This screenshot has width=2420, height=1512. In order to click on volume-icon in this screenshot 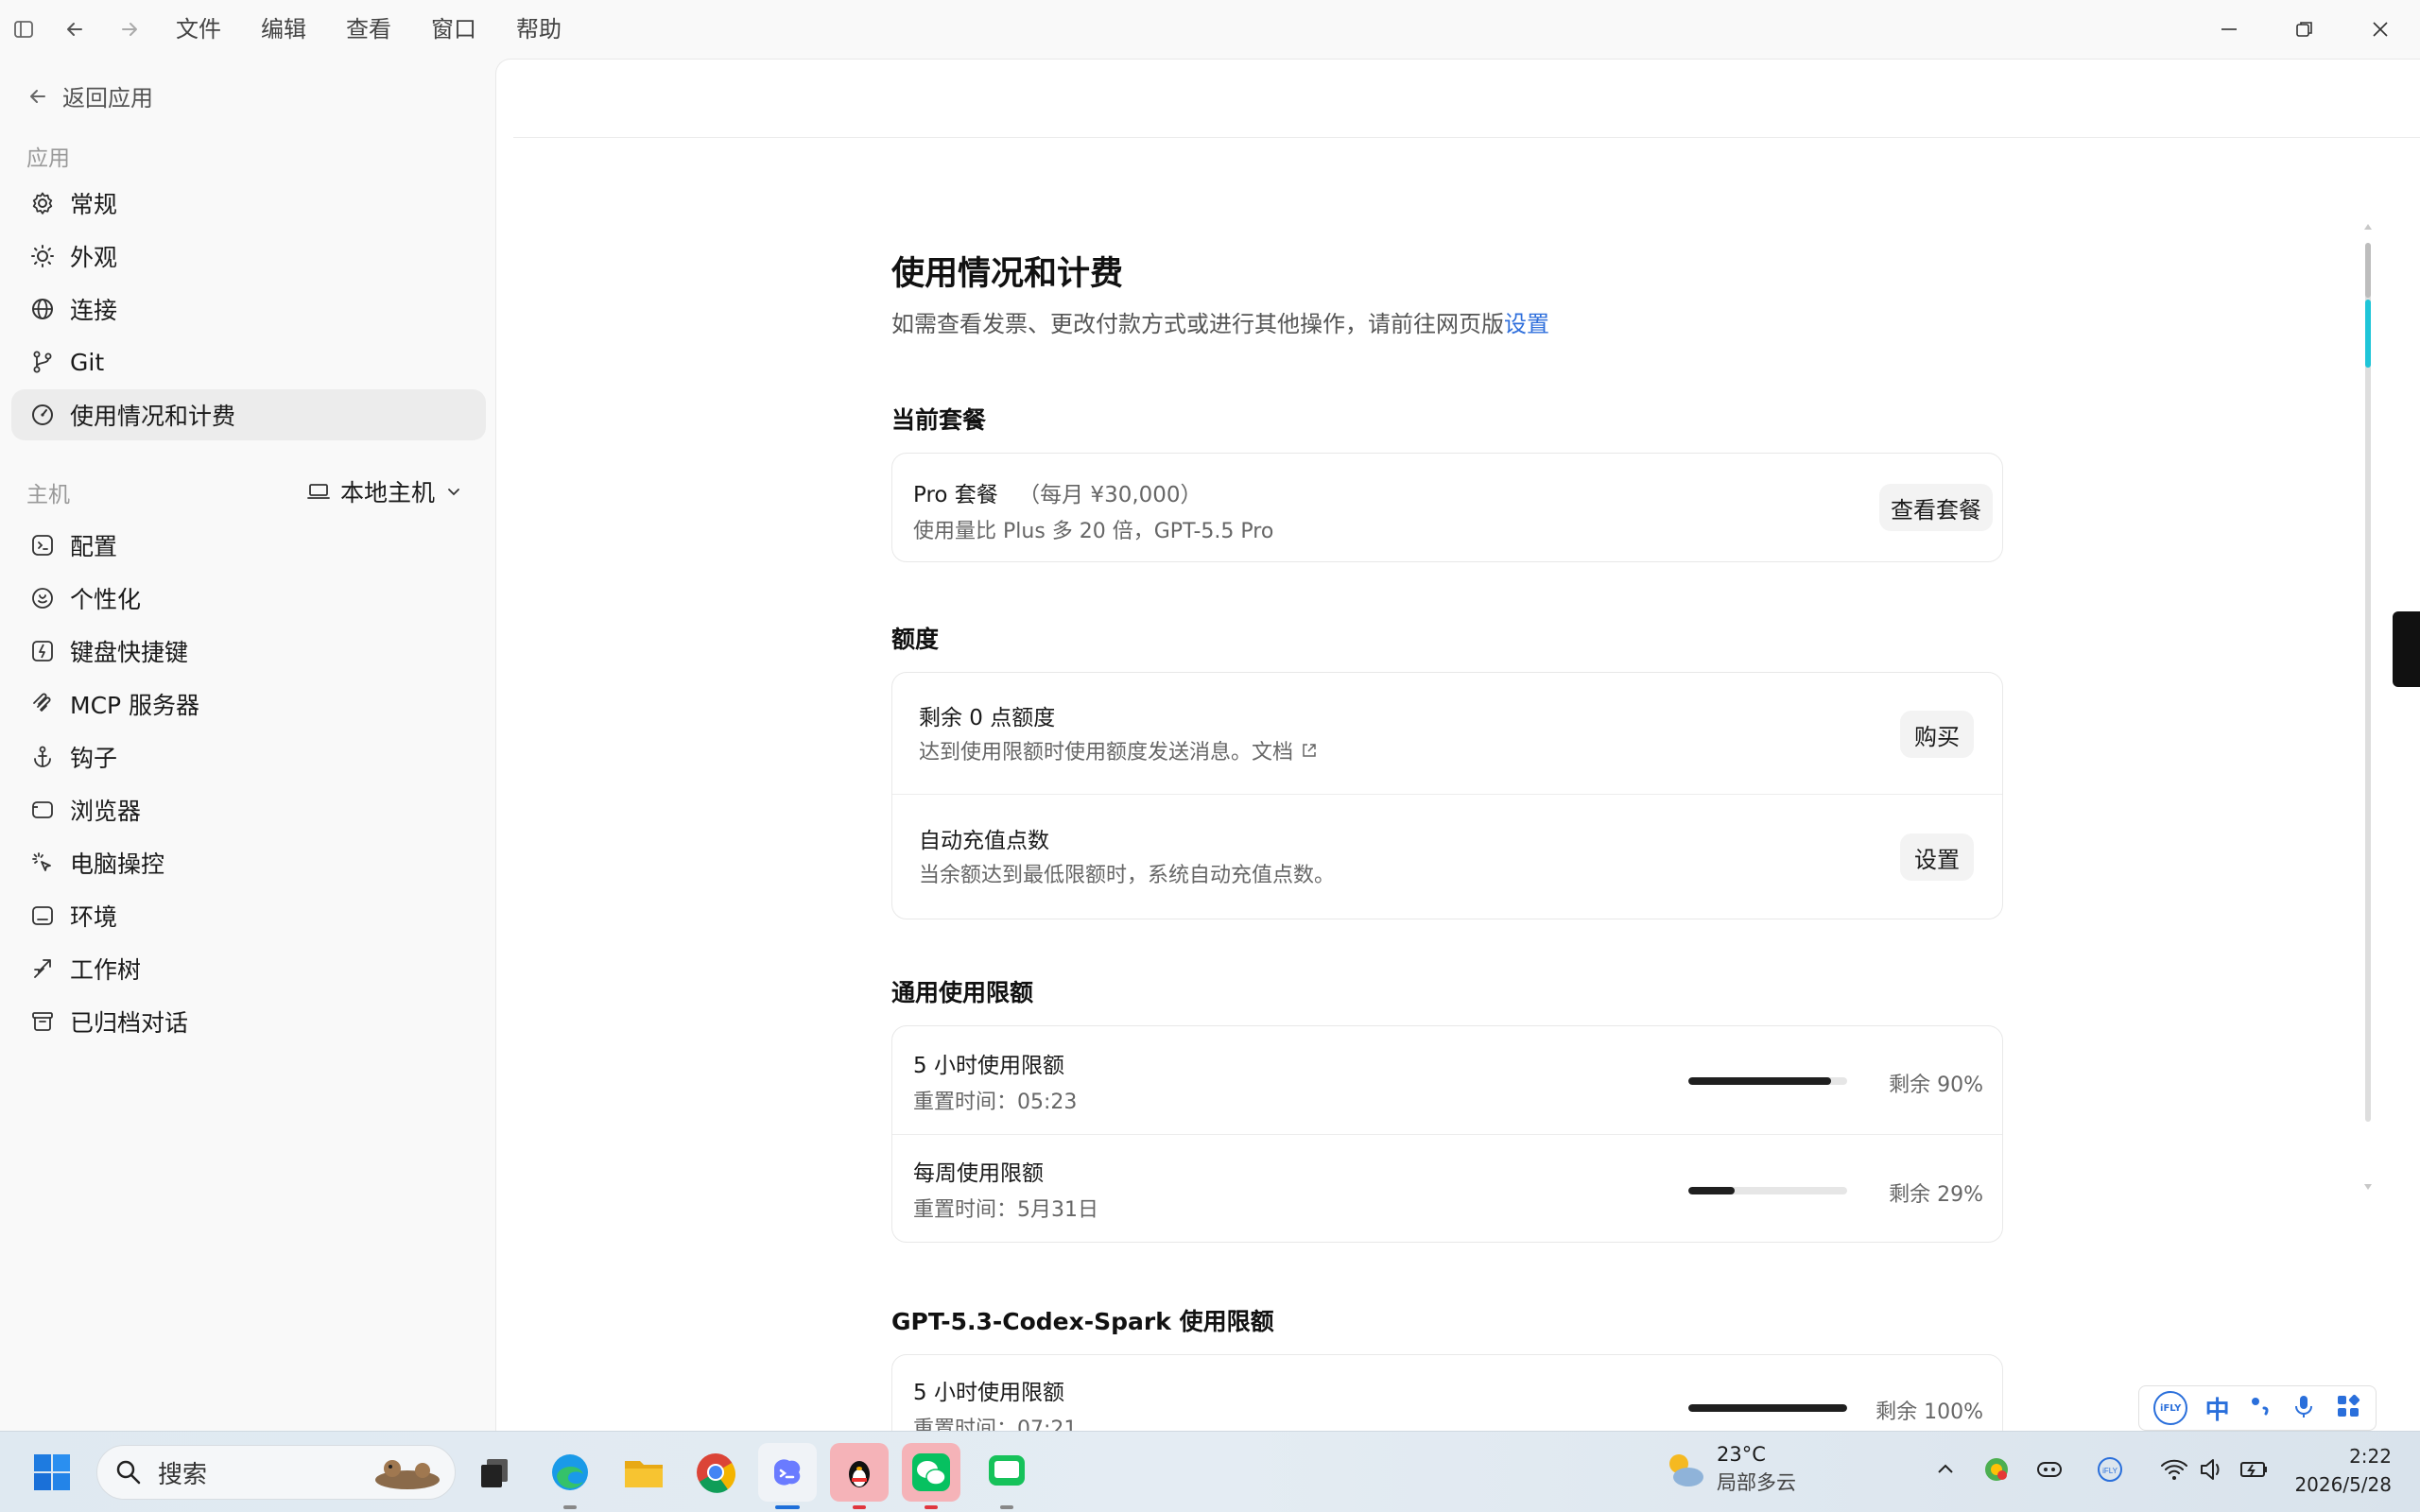, I will do `click(2212, 1471)`.